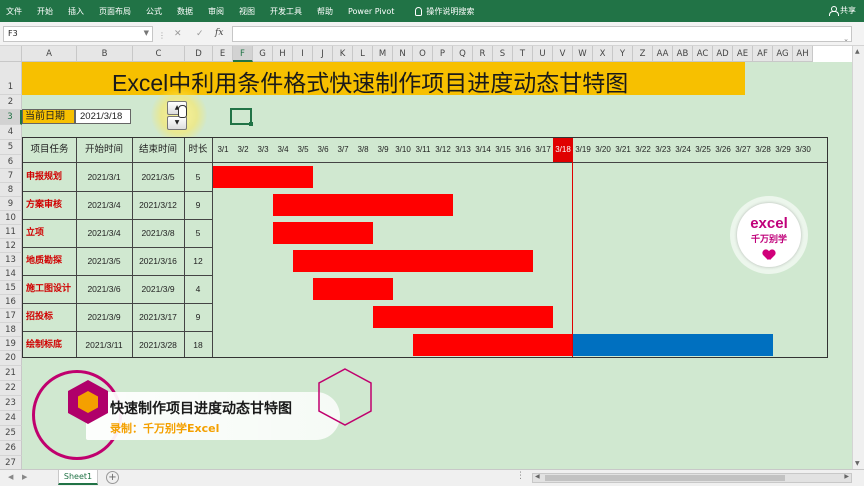 This screenshot has width=864, height=486. I want to click on row-header-7: 7, so click(11, 176).